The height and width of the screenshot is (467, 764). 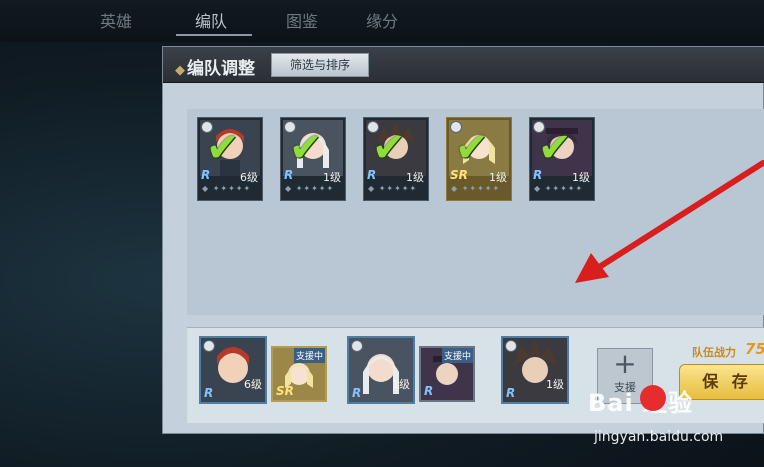 I want to click on hero-card: ✔ R 6级 ◆ ✦✦✦✦✦, so click(x=230, y=159).